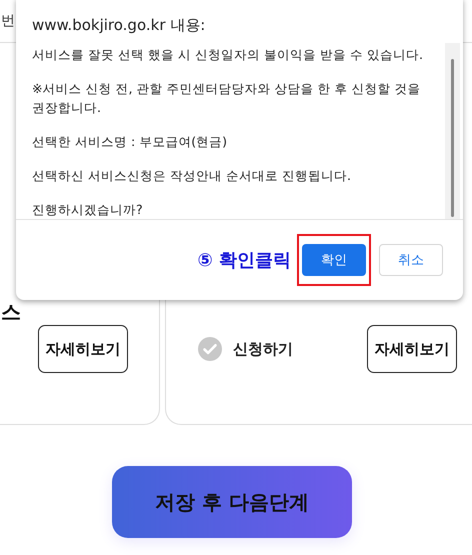 This screenshot has height=555, width=472. What do you see at coordinates (232, 502) in the screenshot?
I see `next-step-button: 저장 후 다음단계` at bounding box center [232, 502].